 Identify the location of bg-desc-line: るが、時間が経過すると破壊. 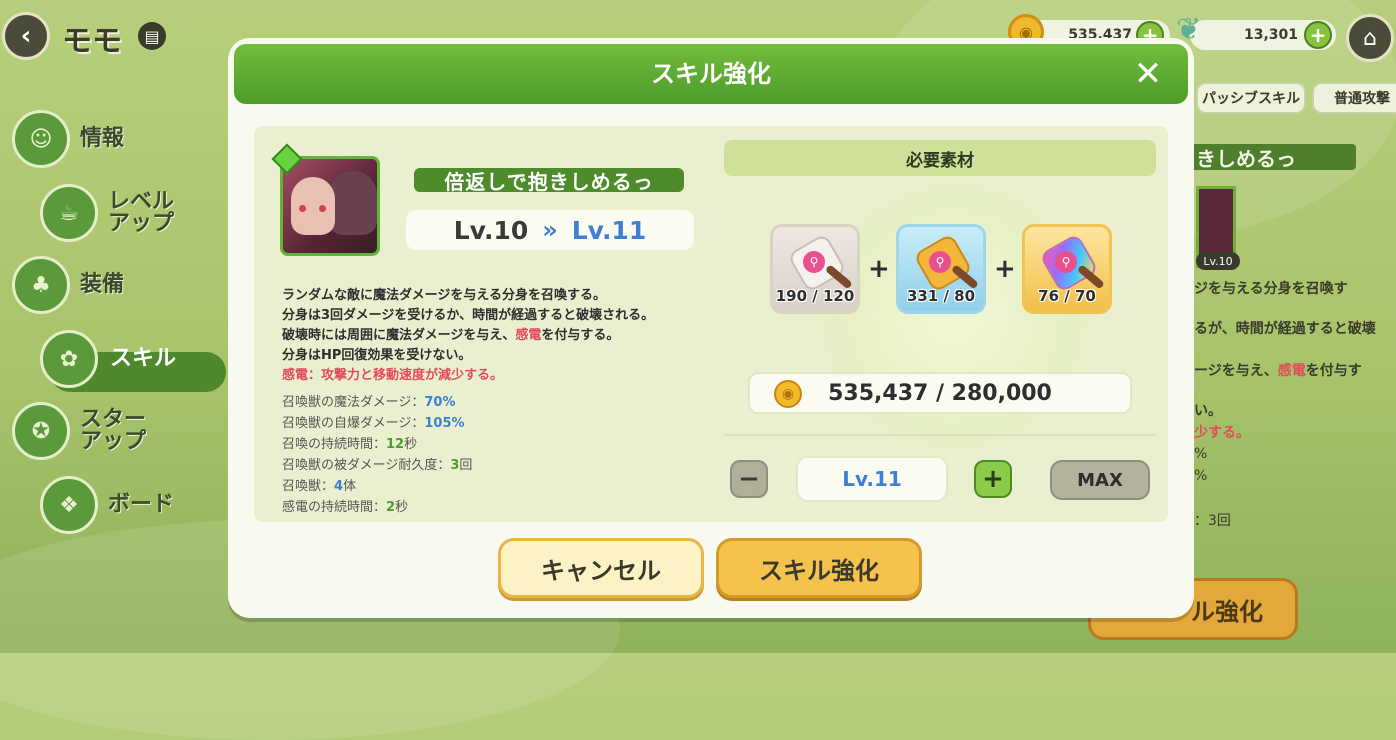
(1285, 329).